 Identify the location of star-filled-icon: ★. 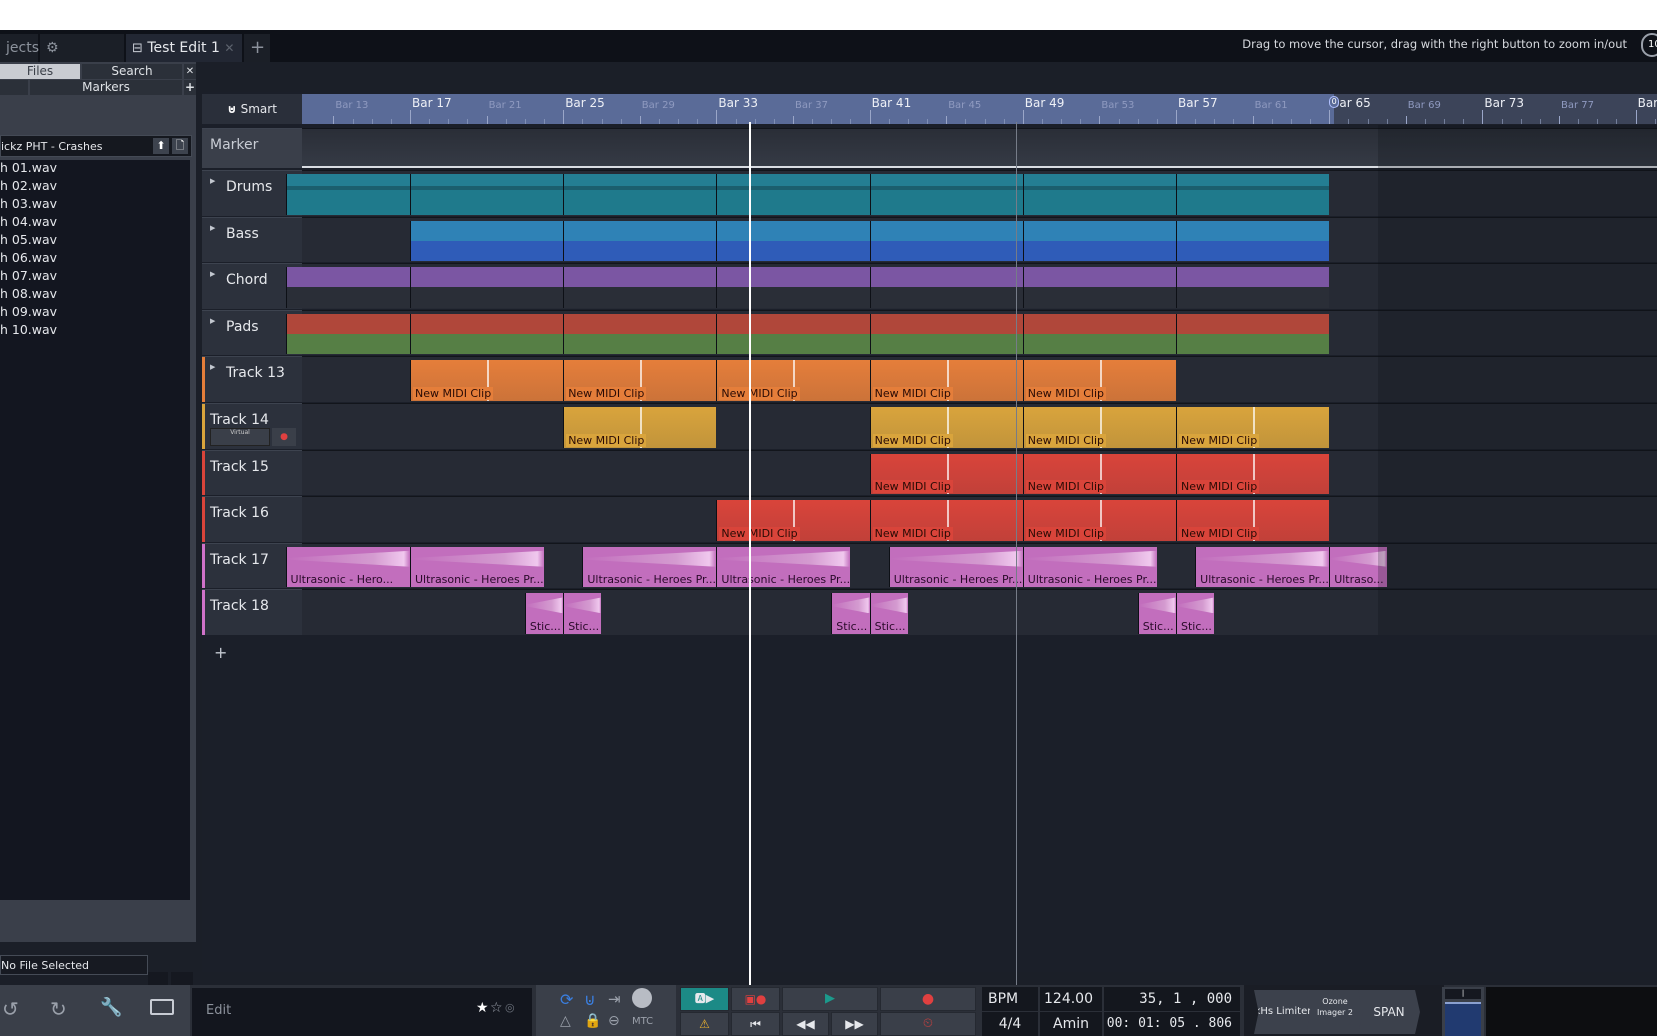
(482, 1008).